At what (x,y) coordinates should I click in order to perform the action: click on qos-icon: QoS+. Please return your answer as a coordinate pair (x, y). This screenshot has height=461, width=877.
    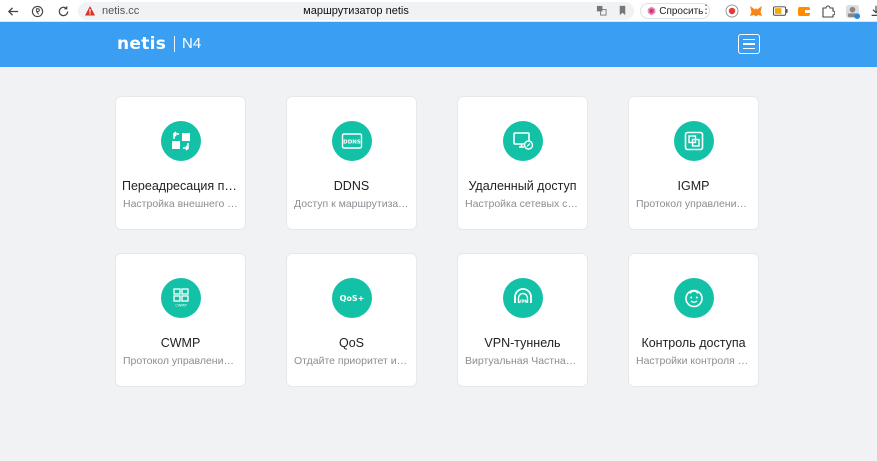
    Looking at the image, I should click on (352, 298).